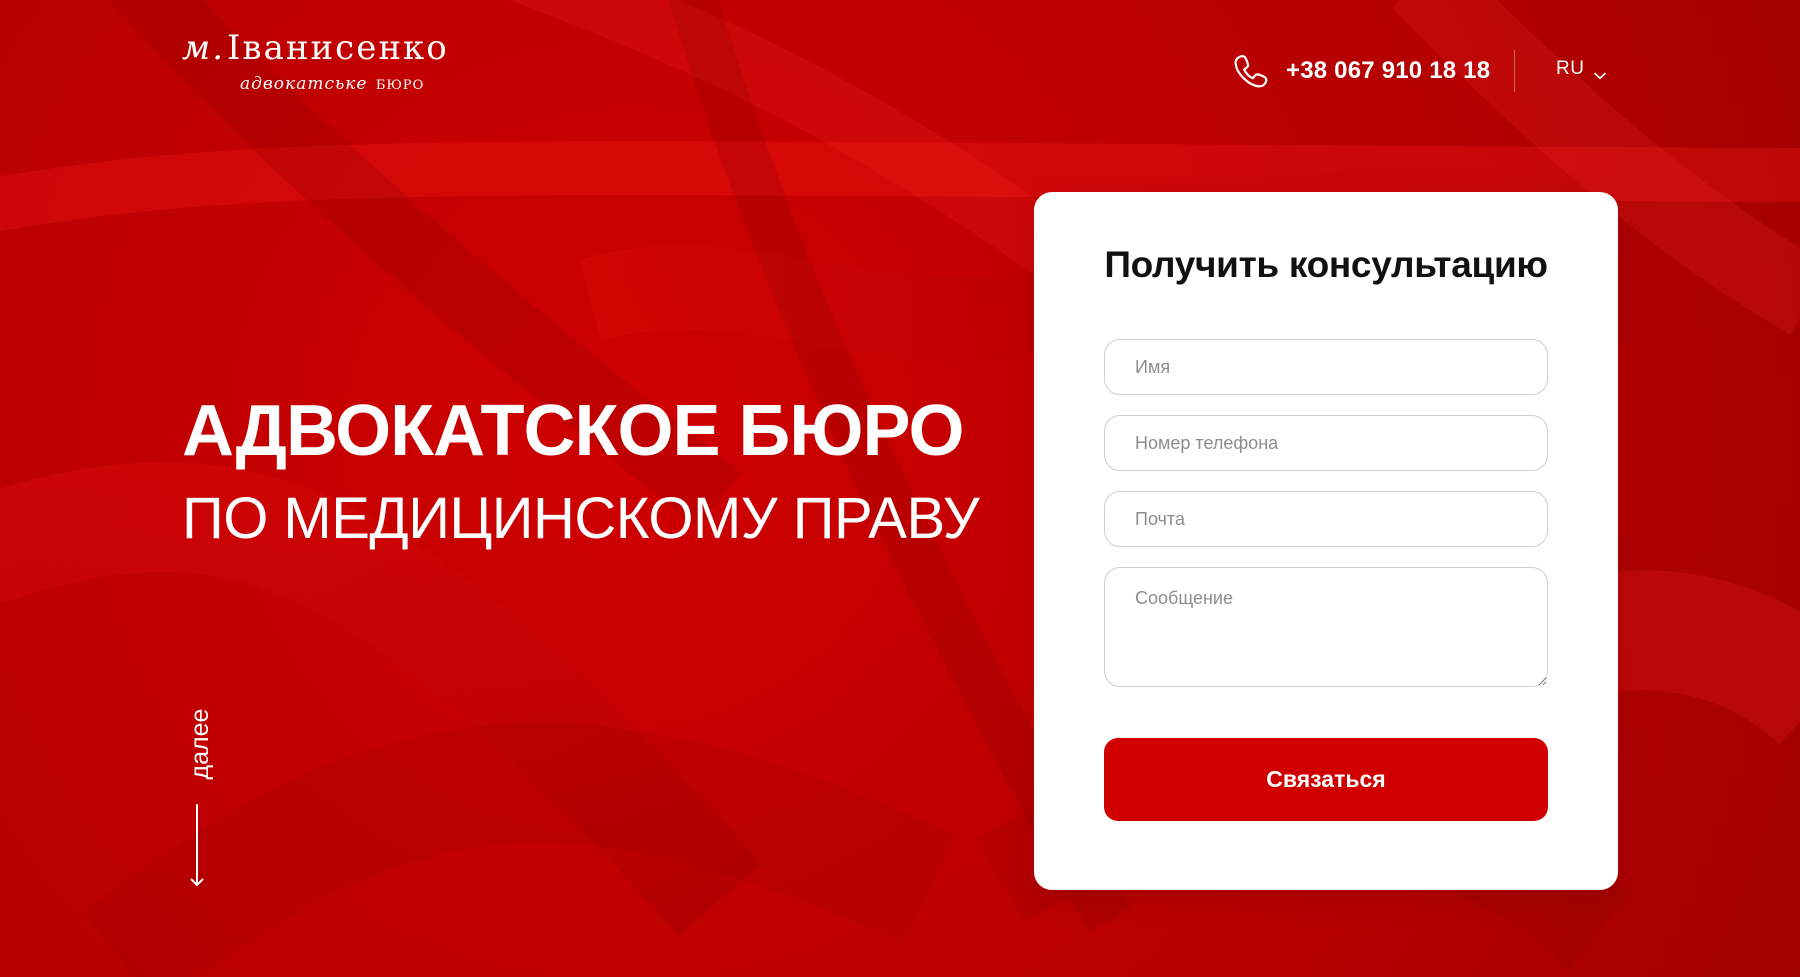  What do you see at coordinates (1326, 627) in the screenshot?
I see `message-textarea` at bounding box center [1326, 627].